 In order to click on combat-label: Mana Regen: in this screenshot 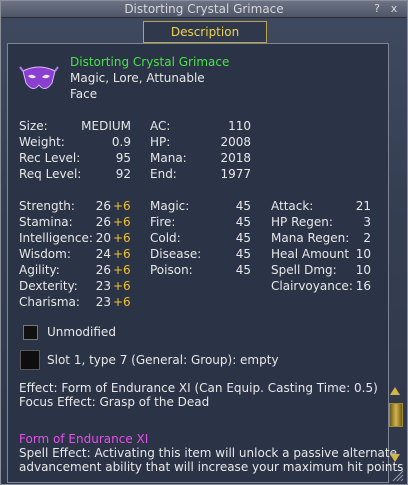, I will do `click(310, 238)`.